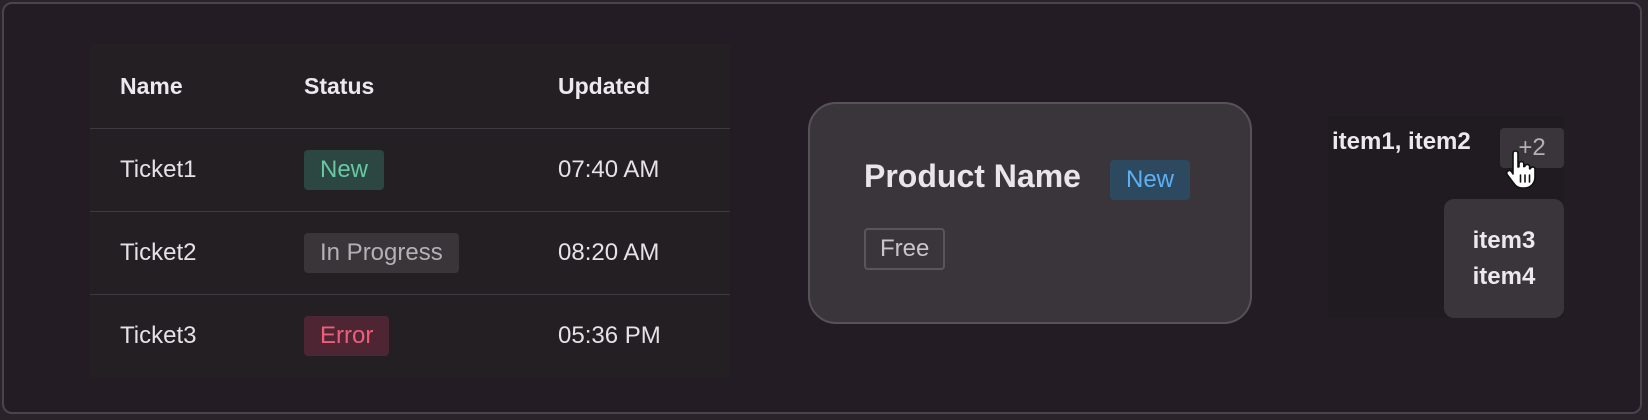 The width and height of the screenshot is (1648, 420). What do you see at coordinates (158, 335) in the screenshot?
I see `ticket-name: Ticket3` at bounding box center [158, 335].